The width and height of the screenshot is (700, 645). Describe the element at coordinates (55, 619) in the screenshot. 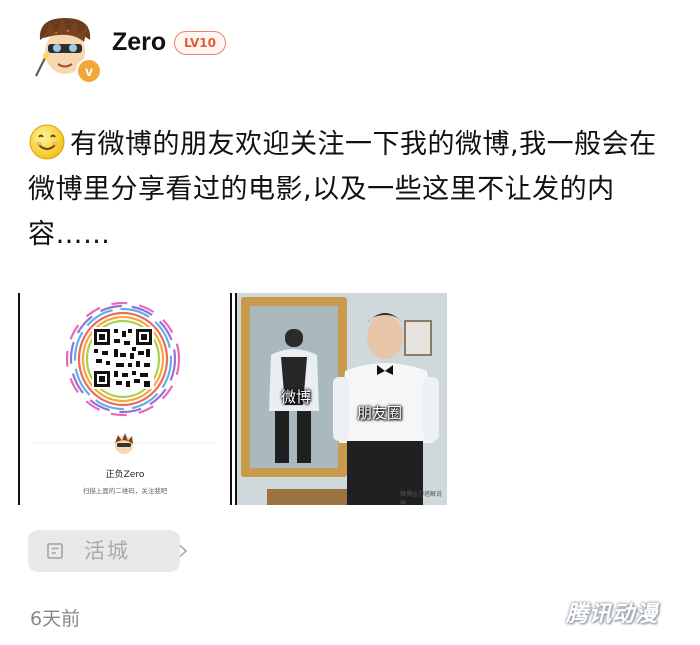

I see `post-timestamp: 6天前` at that location.